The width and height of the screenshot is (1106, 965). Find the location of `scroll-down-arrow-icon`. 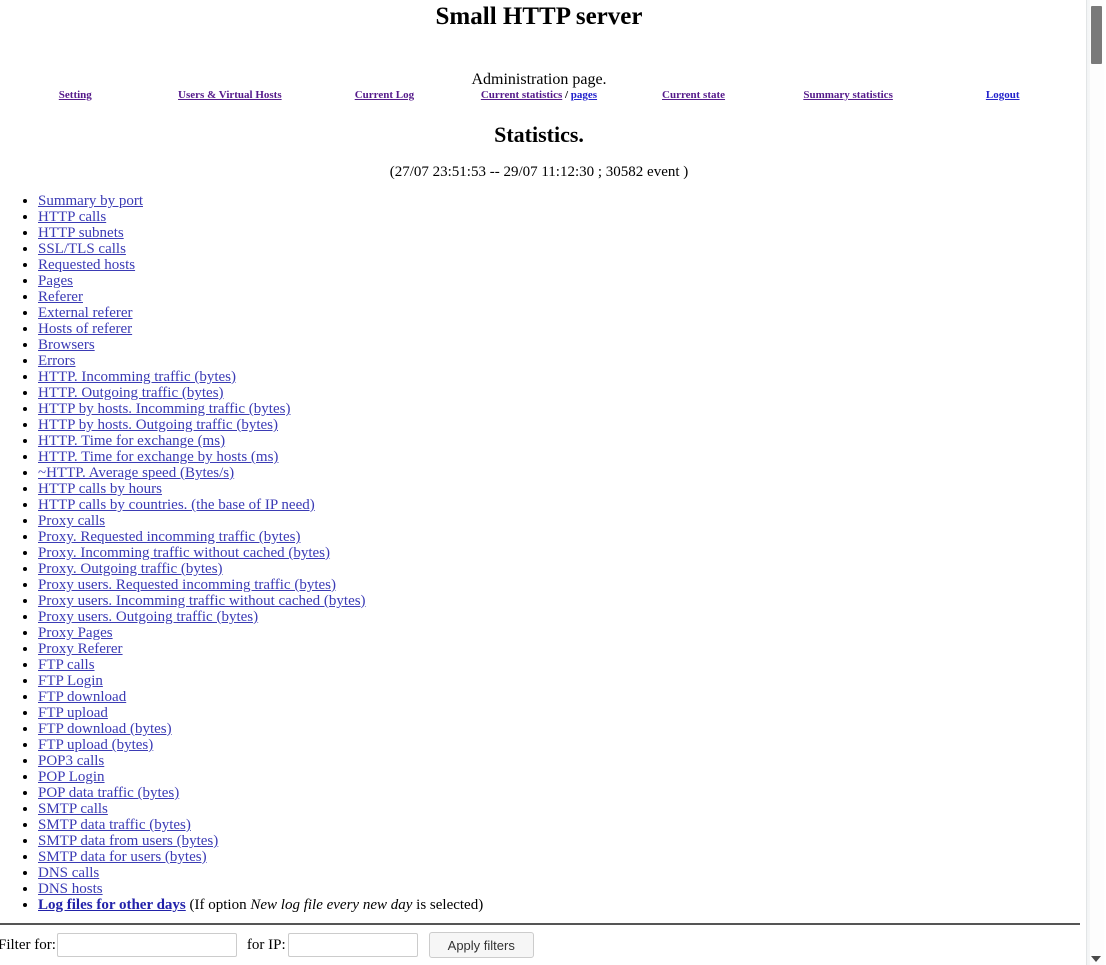

scroll-down-arrow-icon is located at coordinates (1096, 959).